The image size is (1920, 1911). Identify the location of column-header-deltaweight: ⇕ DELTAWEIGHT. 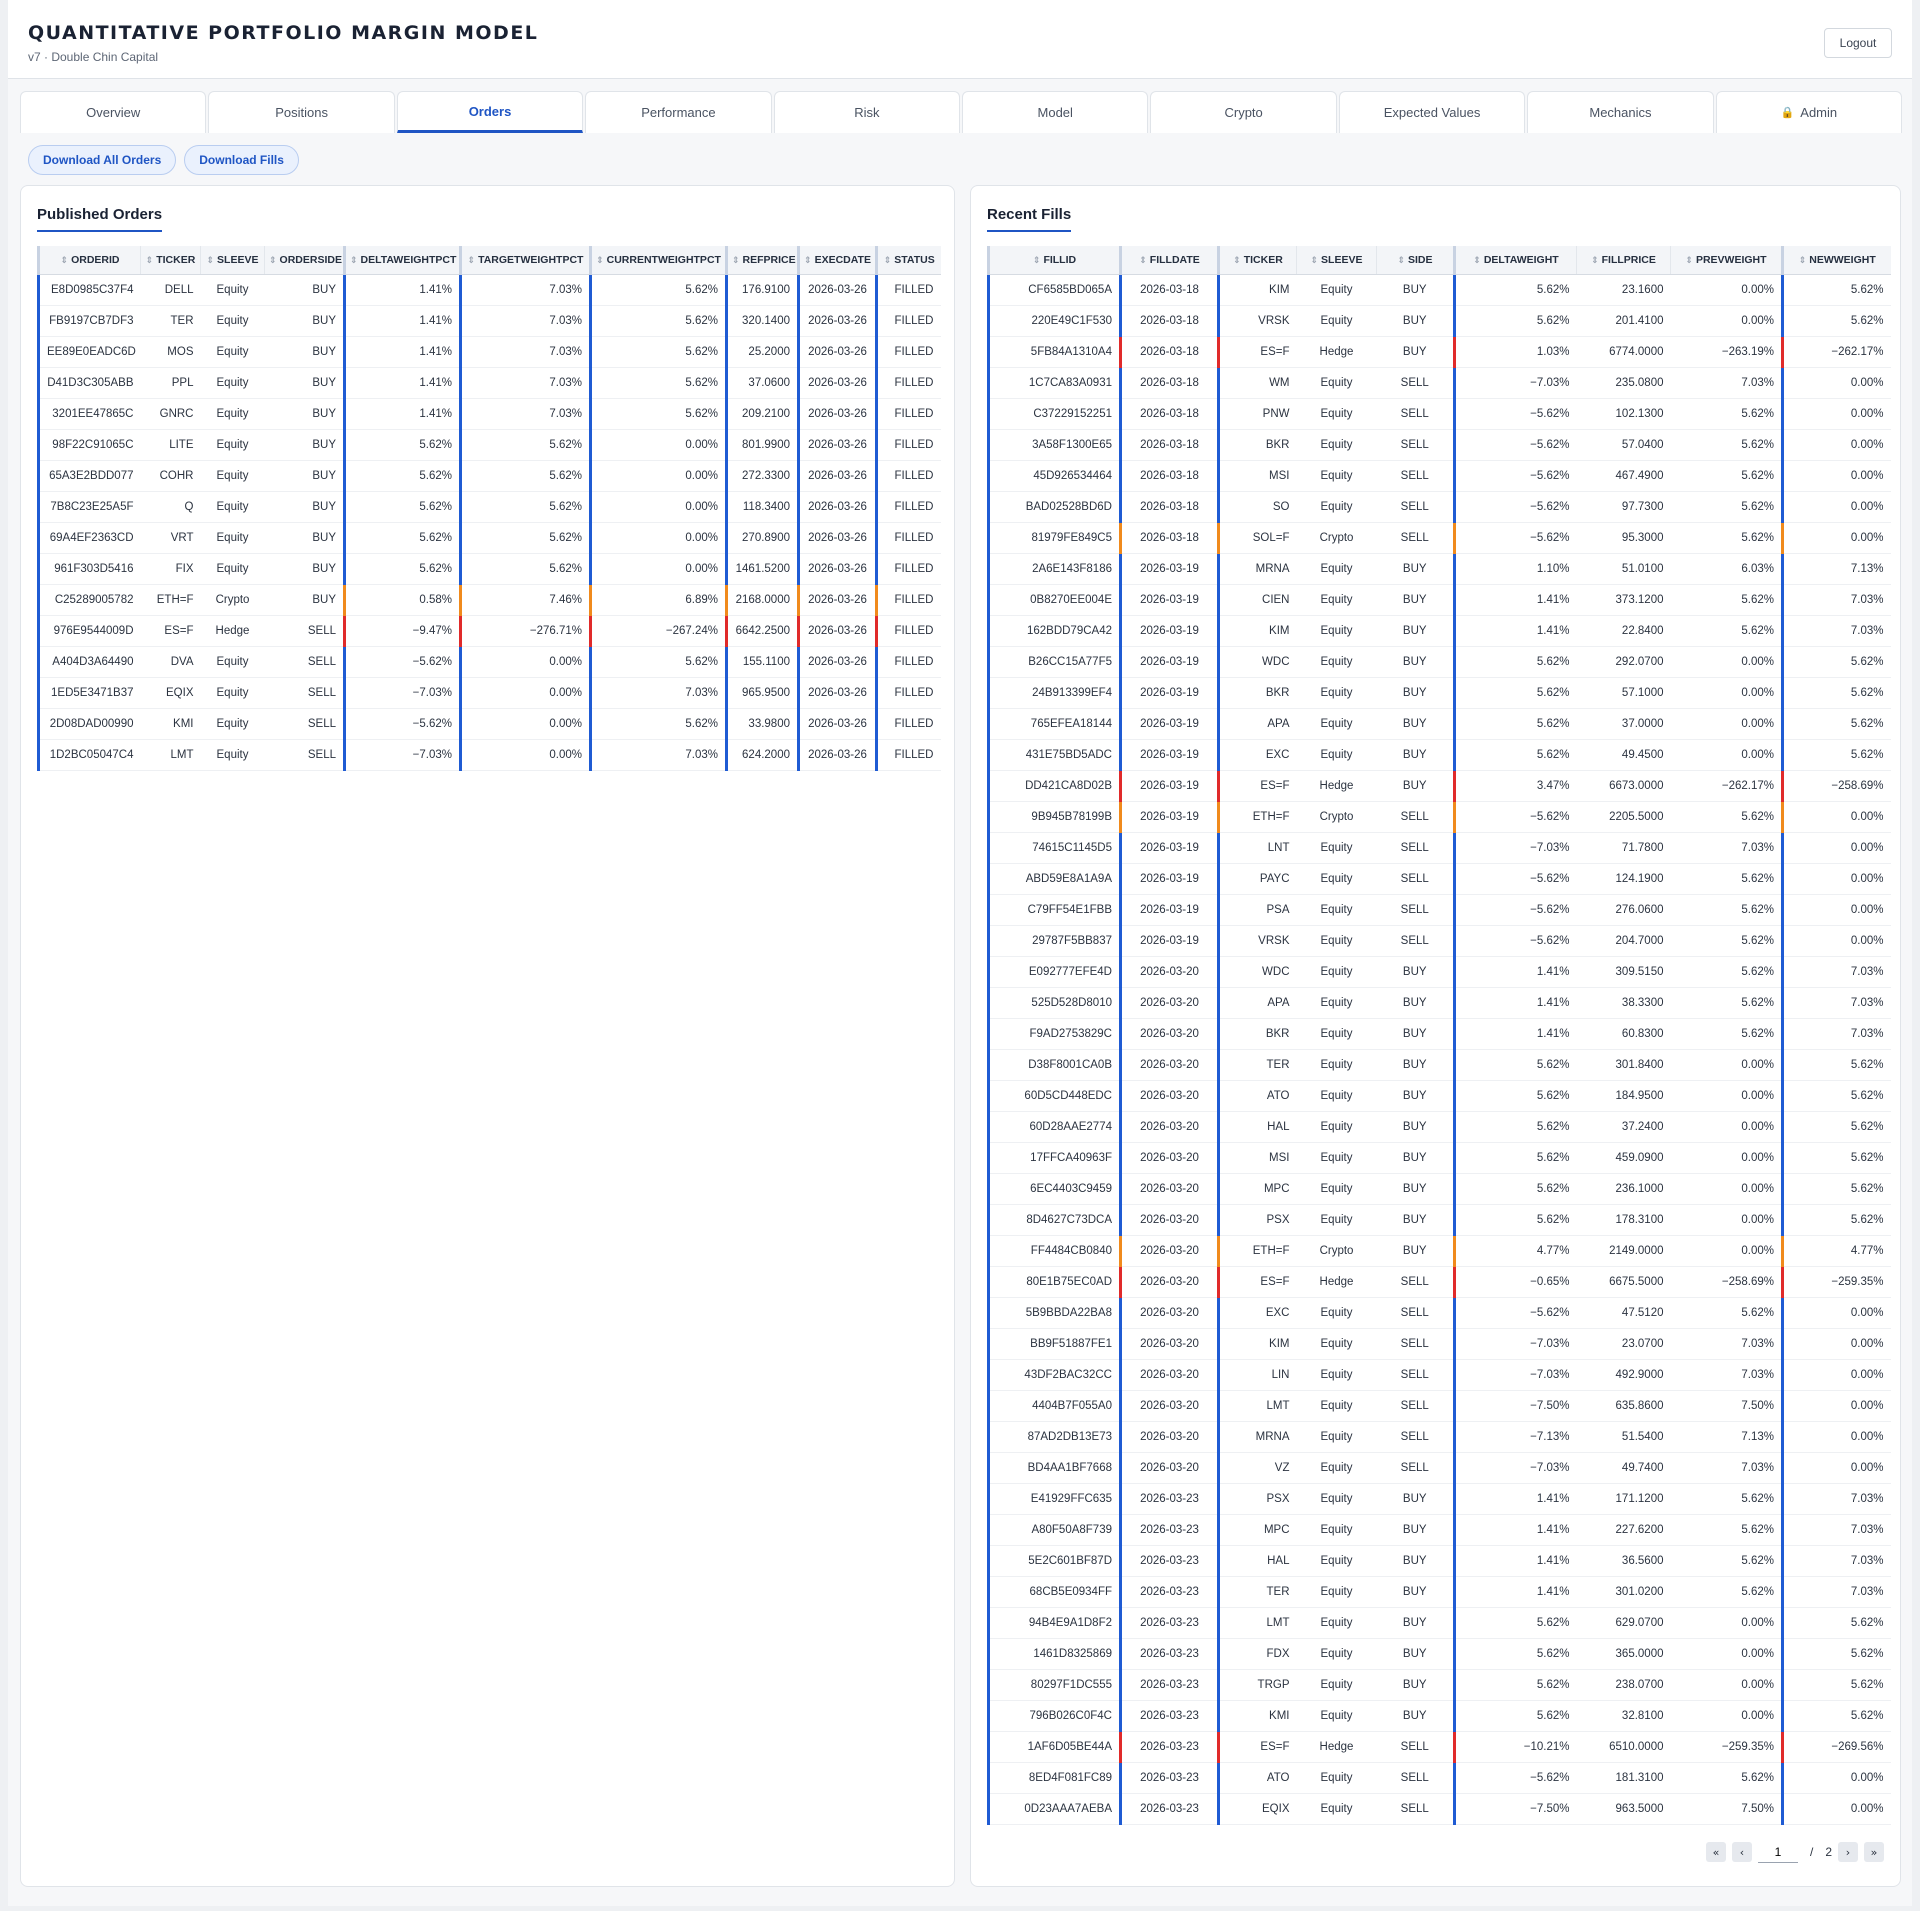
(1515, 260).